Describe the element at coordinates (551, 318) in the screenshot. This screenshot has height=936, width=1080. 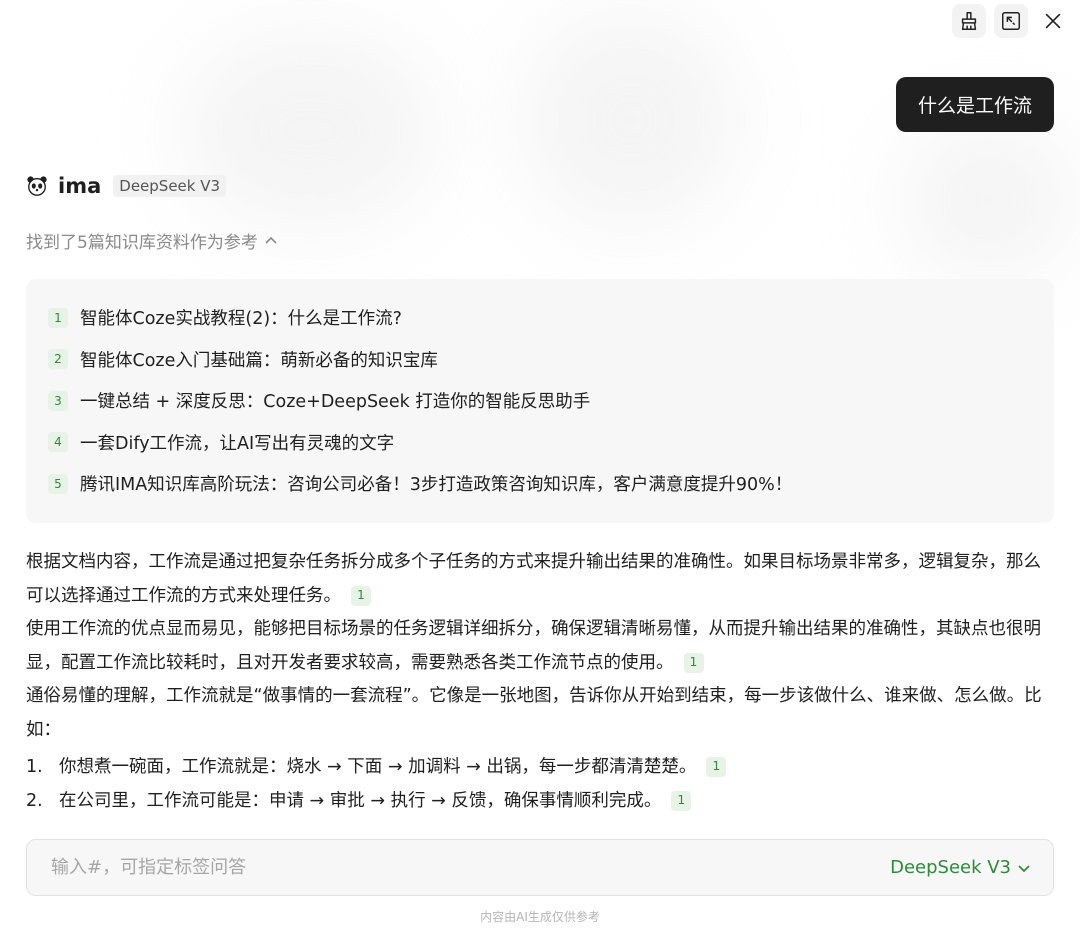
I see `reference-item: 1 智能体Coze实战教程(2)：什么是工作流?` at that location.